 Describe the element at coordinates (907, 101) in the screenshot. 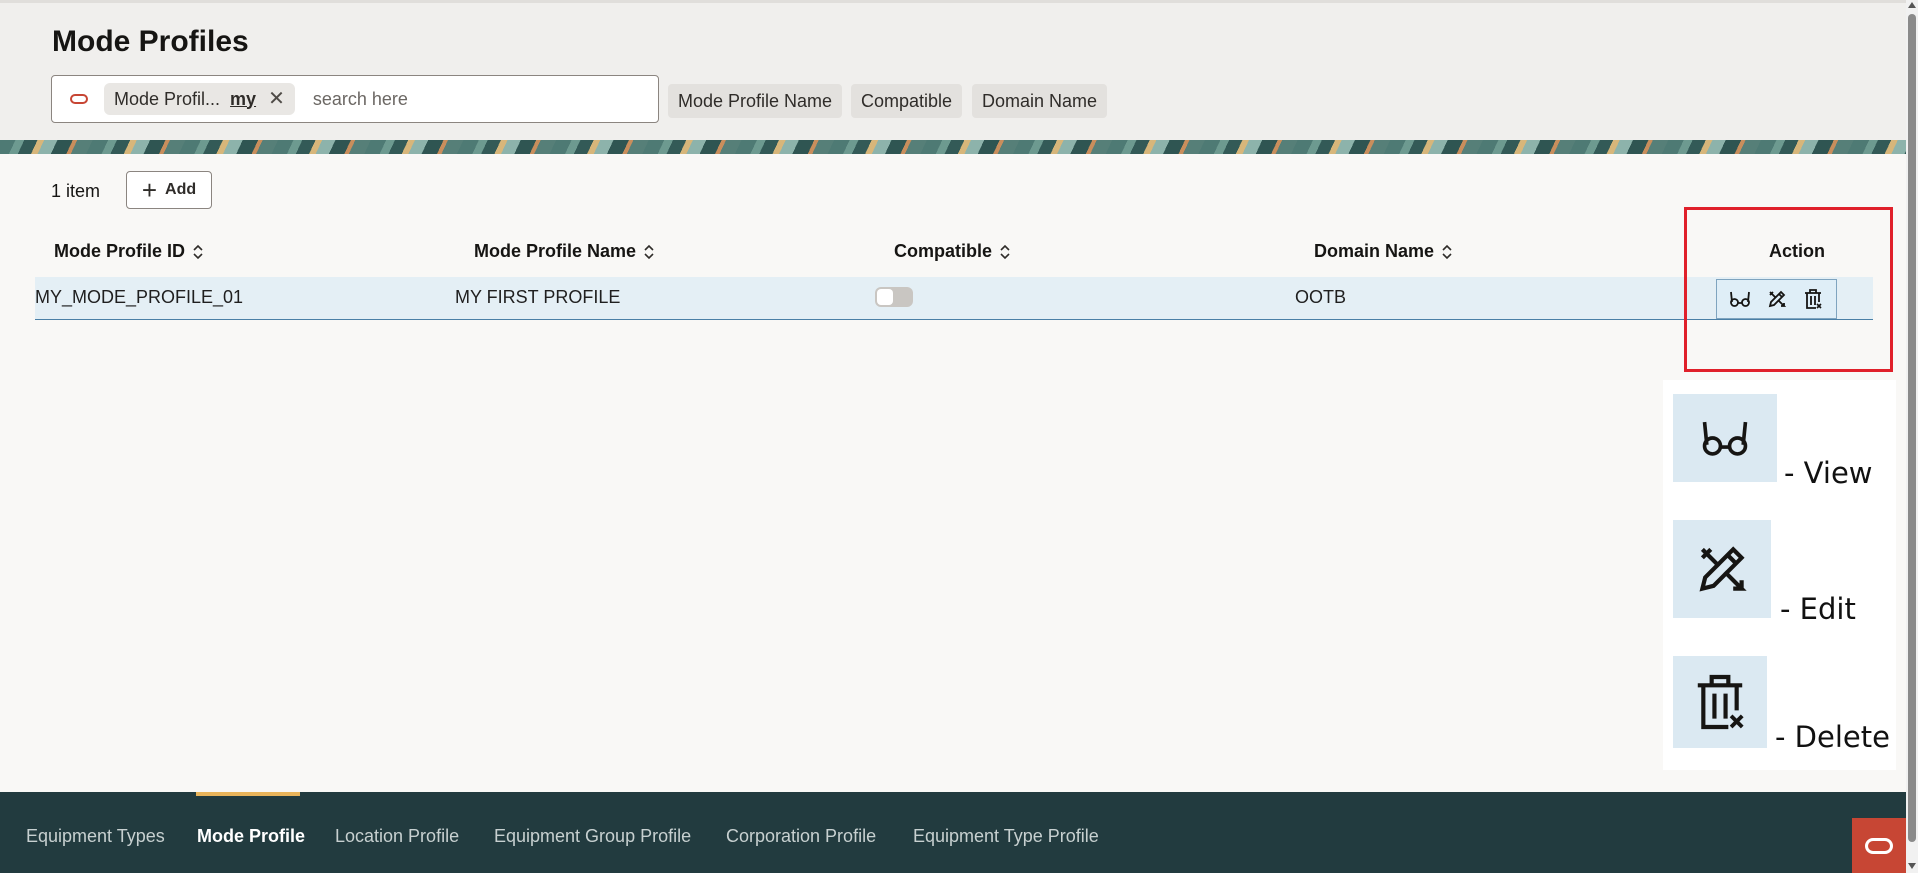

I see `filter-chip-compatible: Compatible` at that location.